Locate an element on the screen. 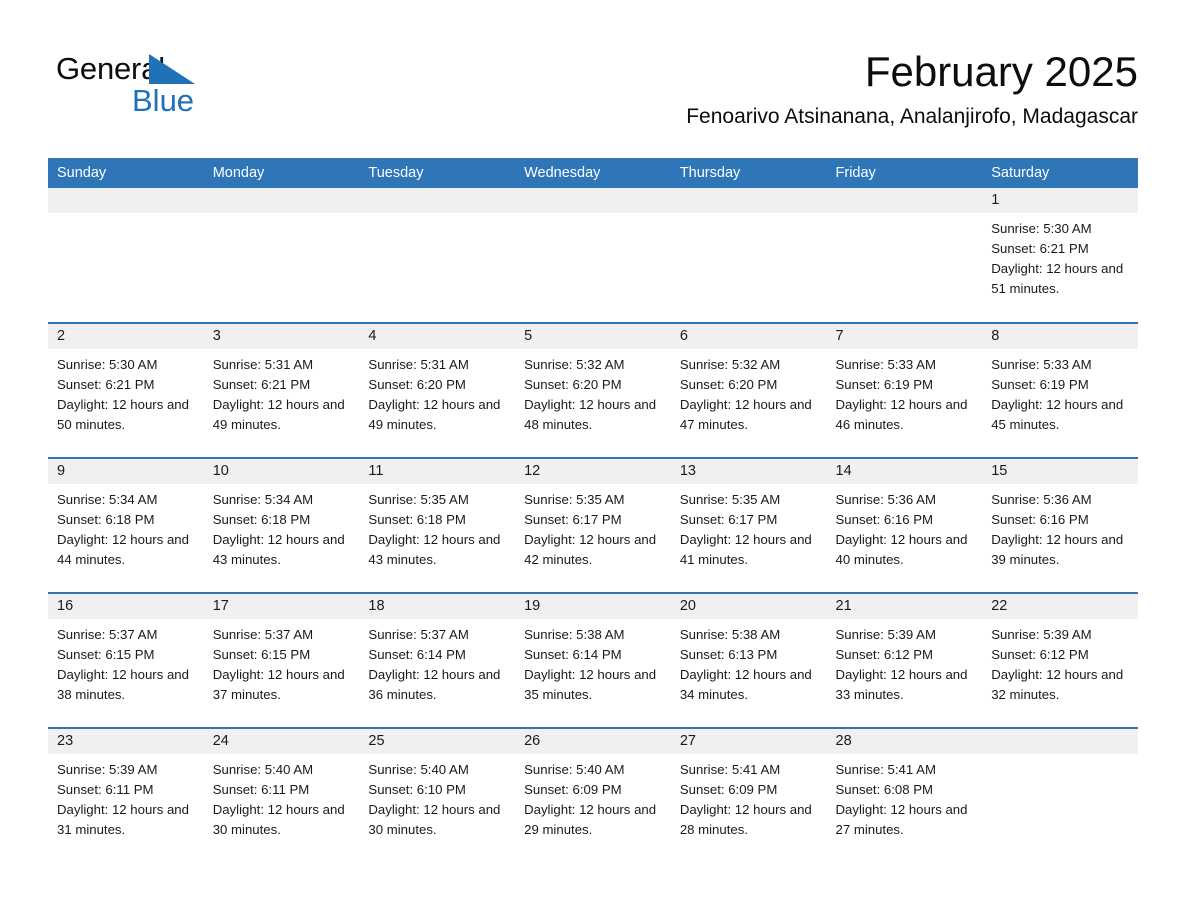 The image size is (1188, 918). day-number: 8 is located at coordinates (1060, 336).